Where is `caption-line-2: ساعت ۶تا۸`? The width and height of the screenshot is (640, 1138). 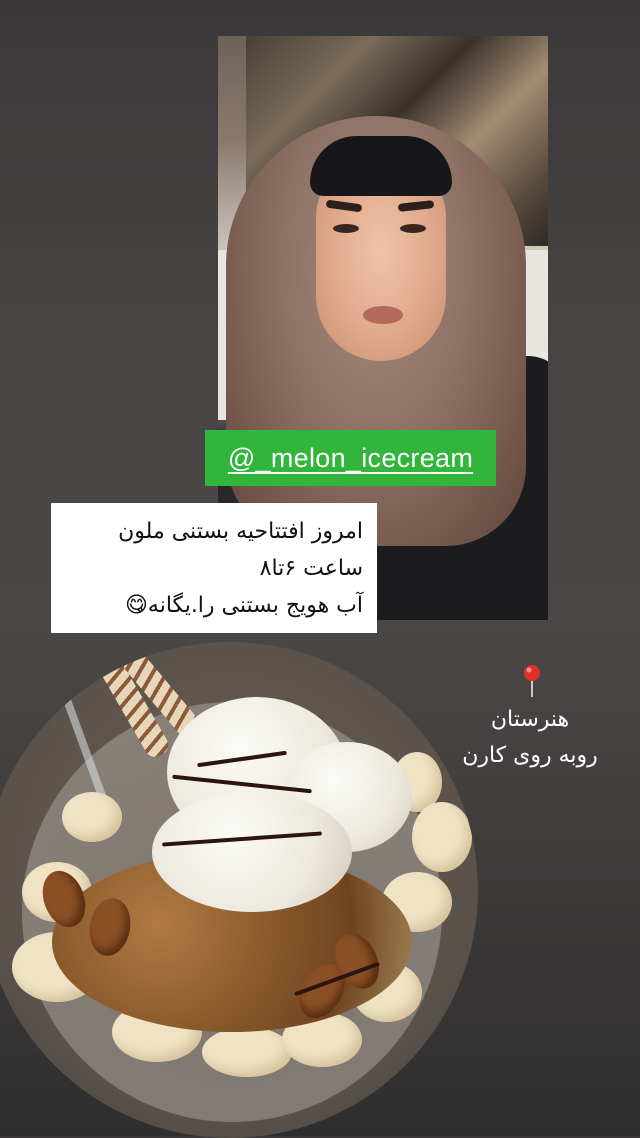
caption-line-2: ساعت ۶تا۸ is located at coordinates (311, 568).